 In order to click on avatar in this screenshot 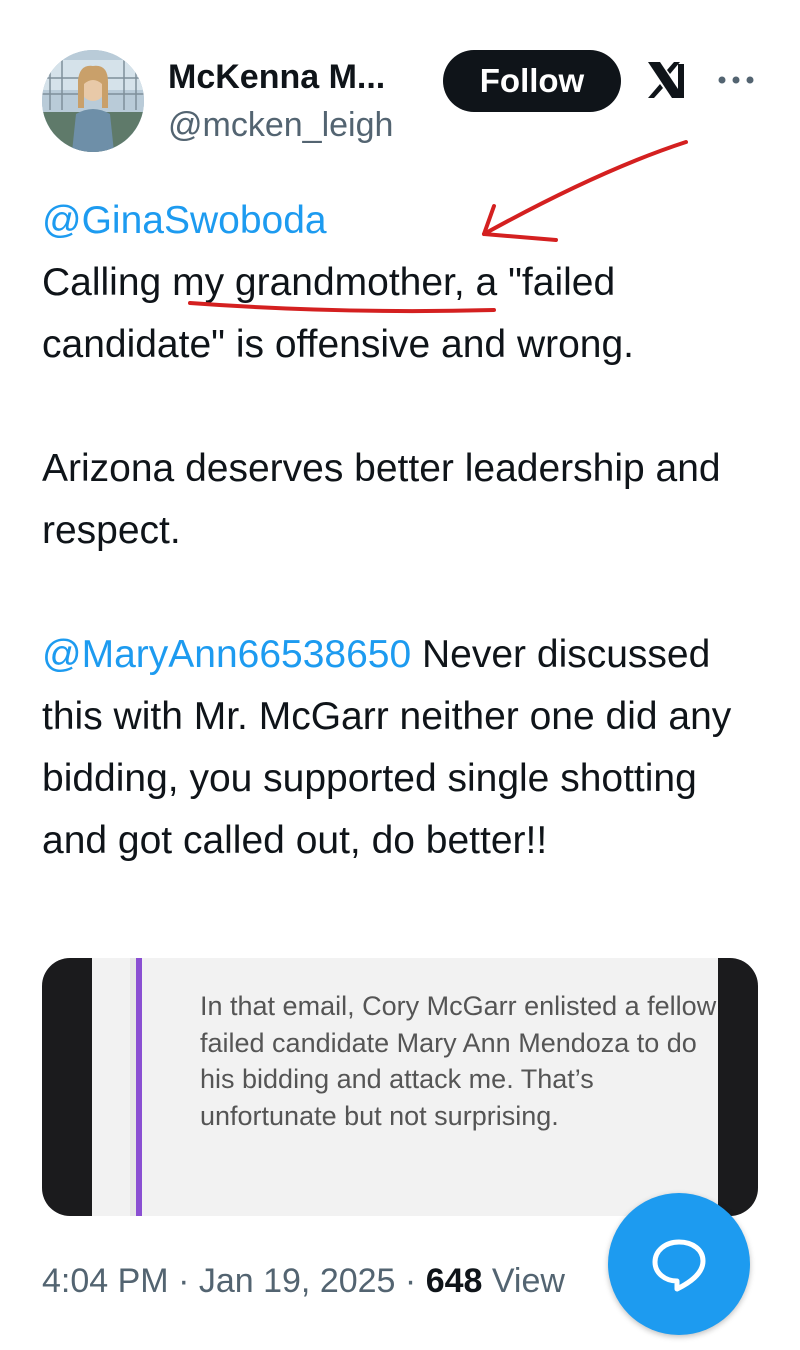, I will do `click(93, 101)`.